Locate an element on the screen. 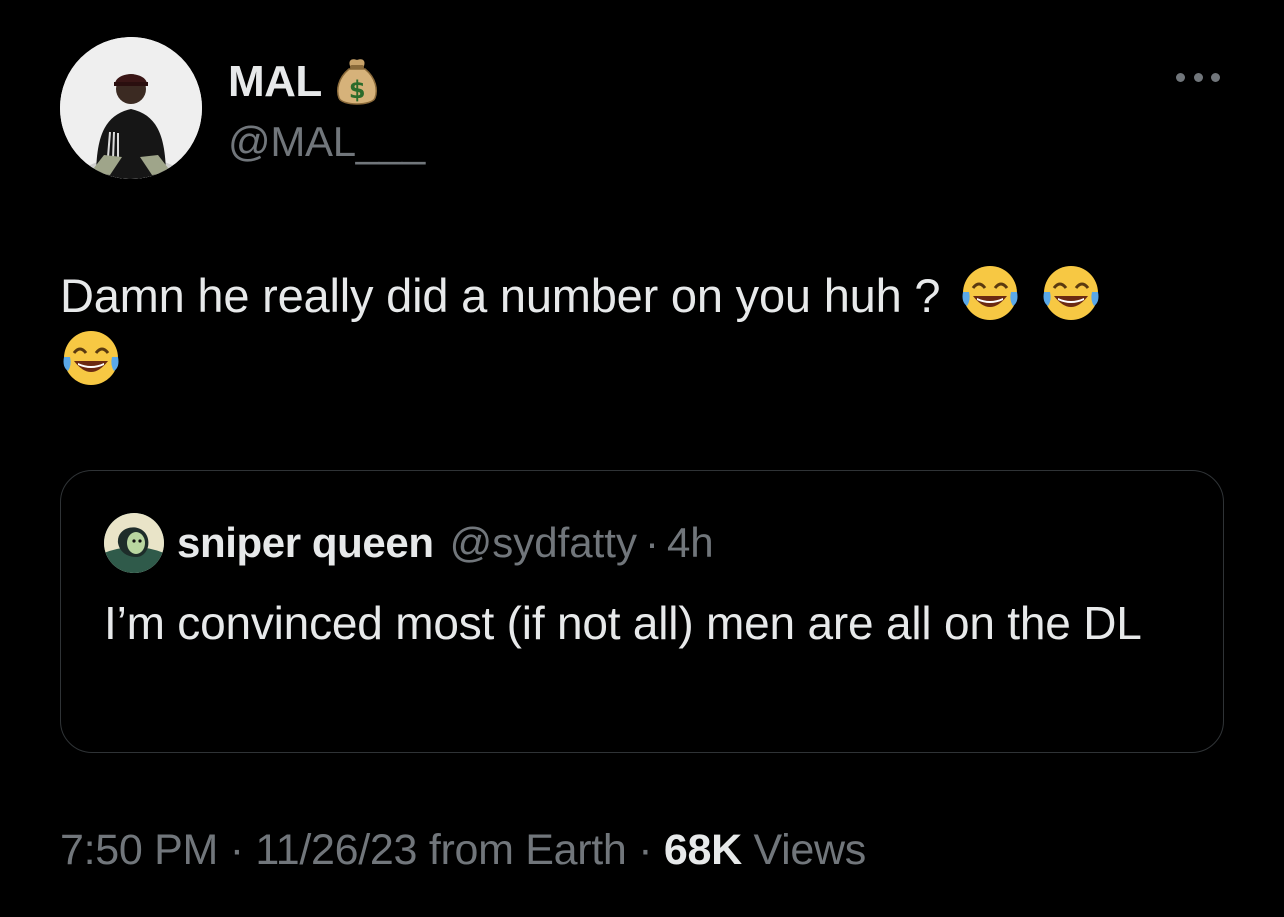 Image resolution: width=1284 pixels, height=917 pixels. author-avatar is located at coordinates (131, 108).